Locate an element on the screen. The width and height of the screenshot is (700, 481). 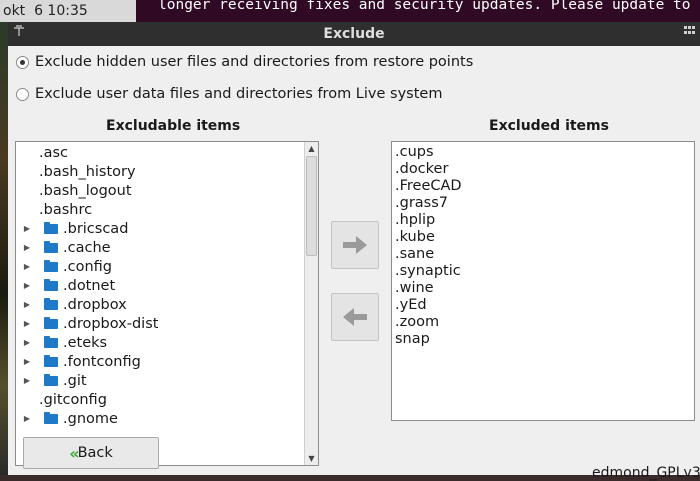
tree-item-label: .gnome is located at coordinates (90, 418).